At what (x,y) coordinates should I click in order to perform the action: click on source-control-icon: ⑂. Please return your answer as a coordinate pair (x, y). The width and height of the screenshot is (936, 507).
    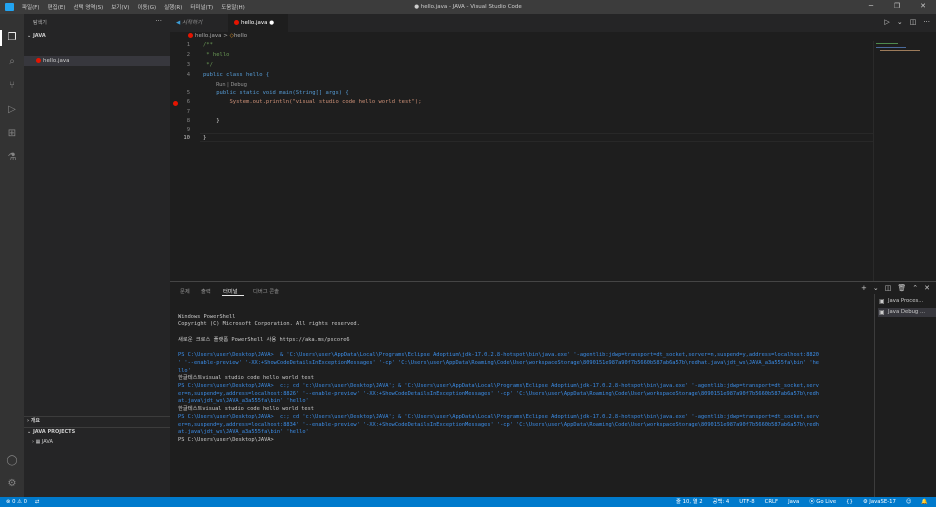
    Looking at the image, I should click on (12, 86).